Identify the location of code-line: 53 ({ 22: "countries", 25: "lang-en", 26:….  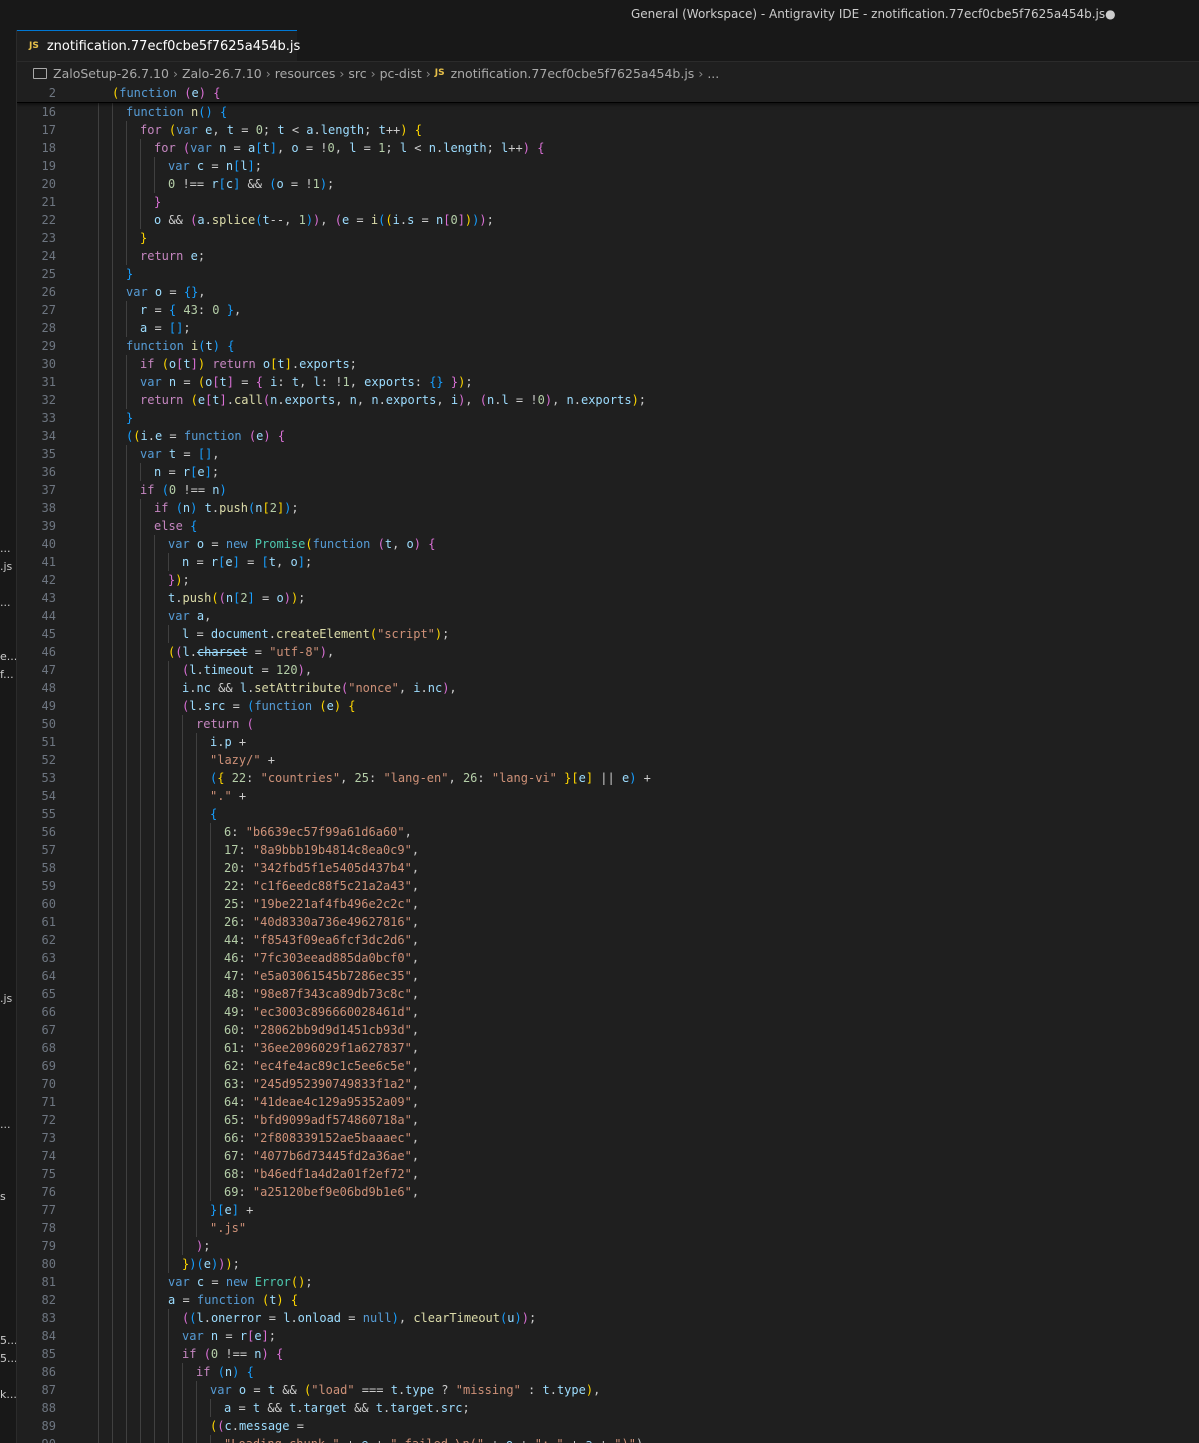
(608, 778).